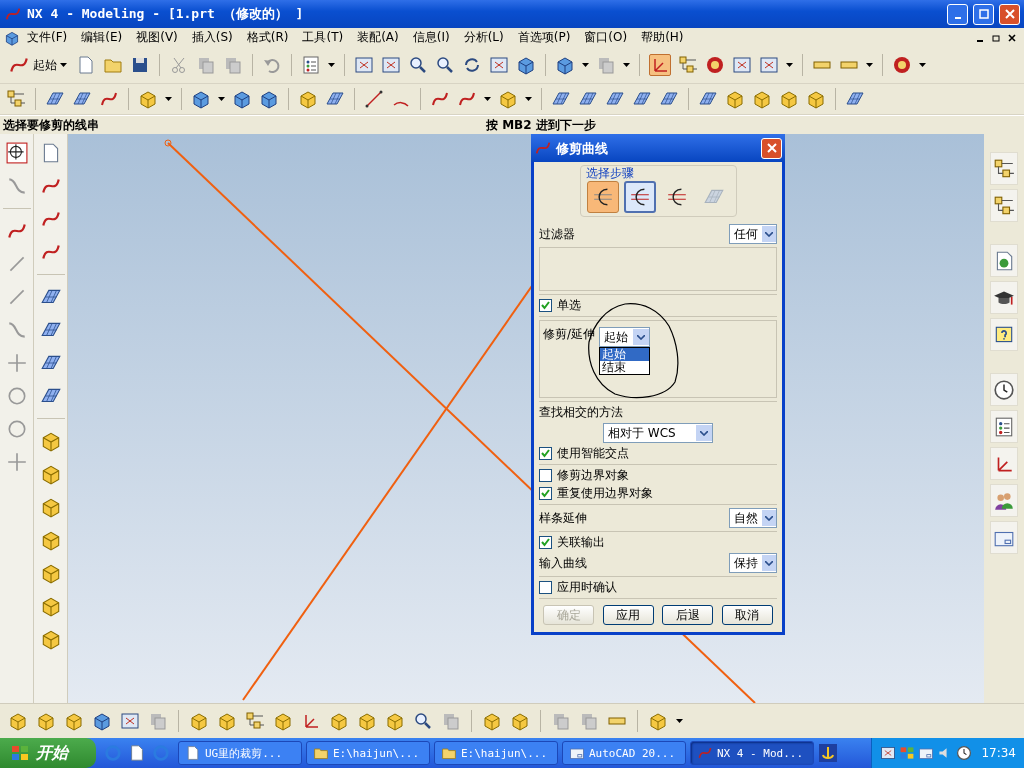 This screenshot has width=1024, height=768. What do you see at coordinates (267, 37) in the screenshot?
I see `menu-item: 格式(R)` at bounding box center [267, 37].